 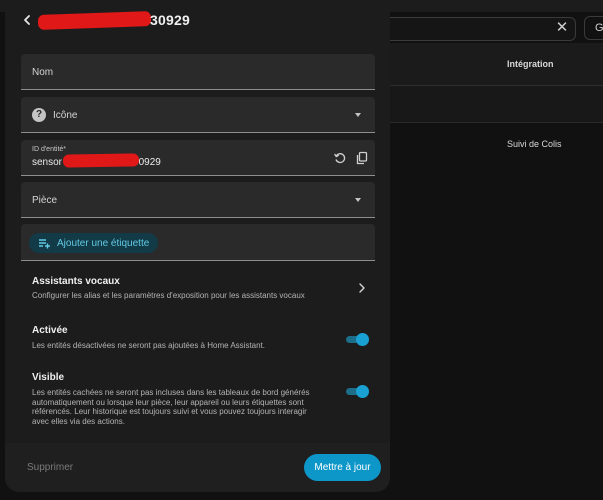 What do you see at coordinates (198, 115) in the screenshot?
I see `icon-picker-field: ? Icône` at bounding box center [198, 115].